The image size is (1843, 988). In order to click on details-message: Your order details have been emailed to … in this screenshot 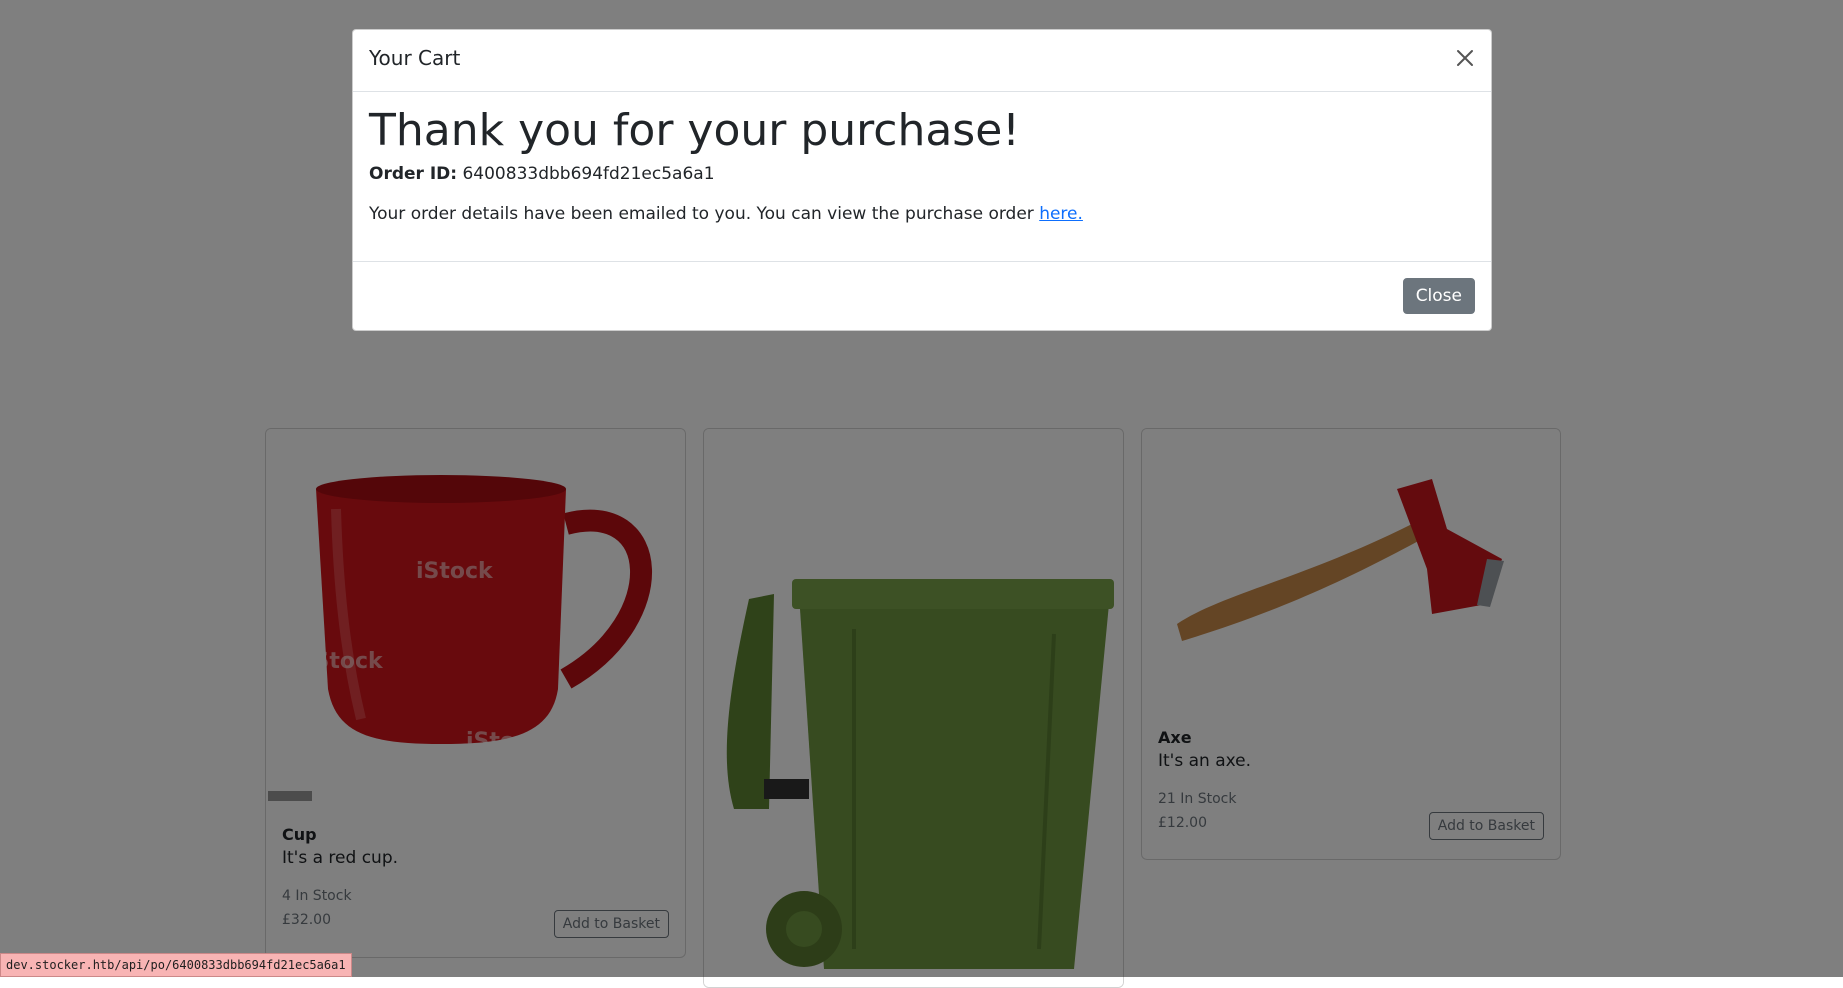, I will do `click(701, 213)`.